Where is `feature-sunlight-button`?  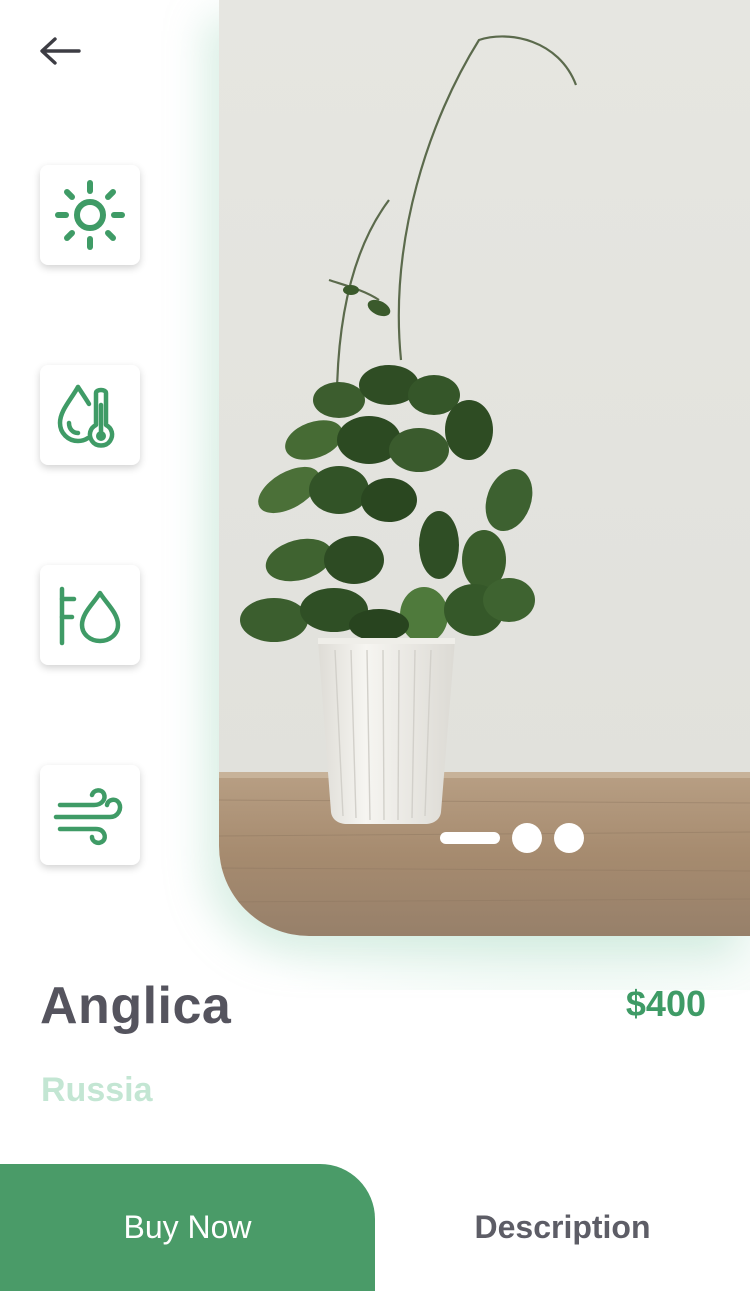
feature-sunlight-button is located at coordinates (90, 215).